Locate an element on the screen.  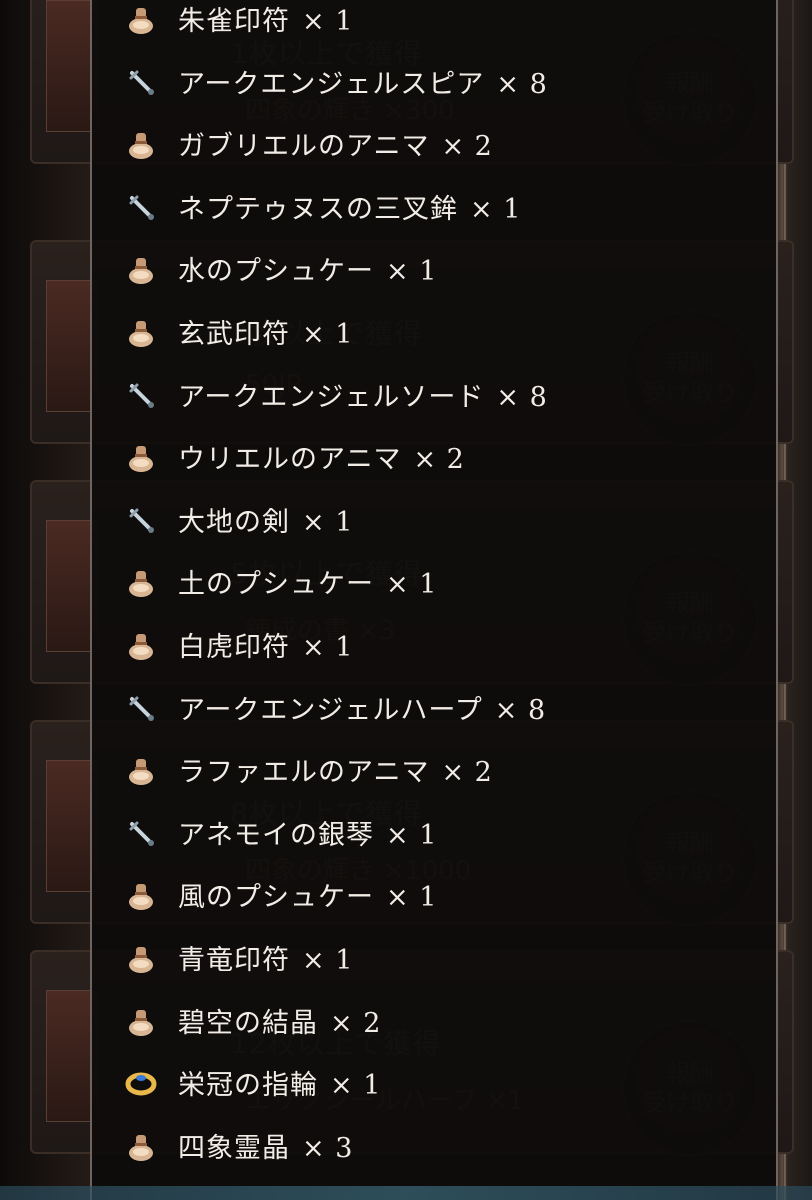
reward-item-label: 青竜印符 × 1 is located at coordinates (265, 957).